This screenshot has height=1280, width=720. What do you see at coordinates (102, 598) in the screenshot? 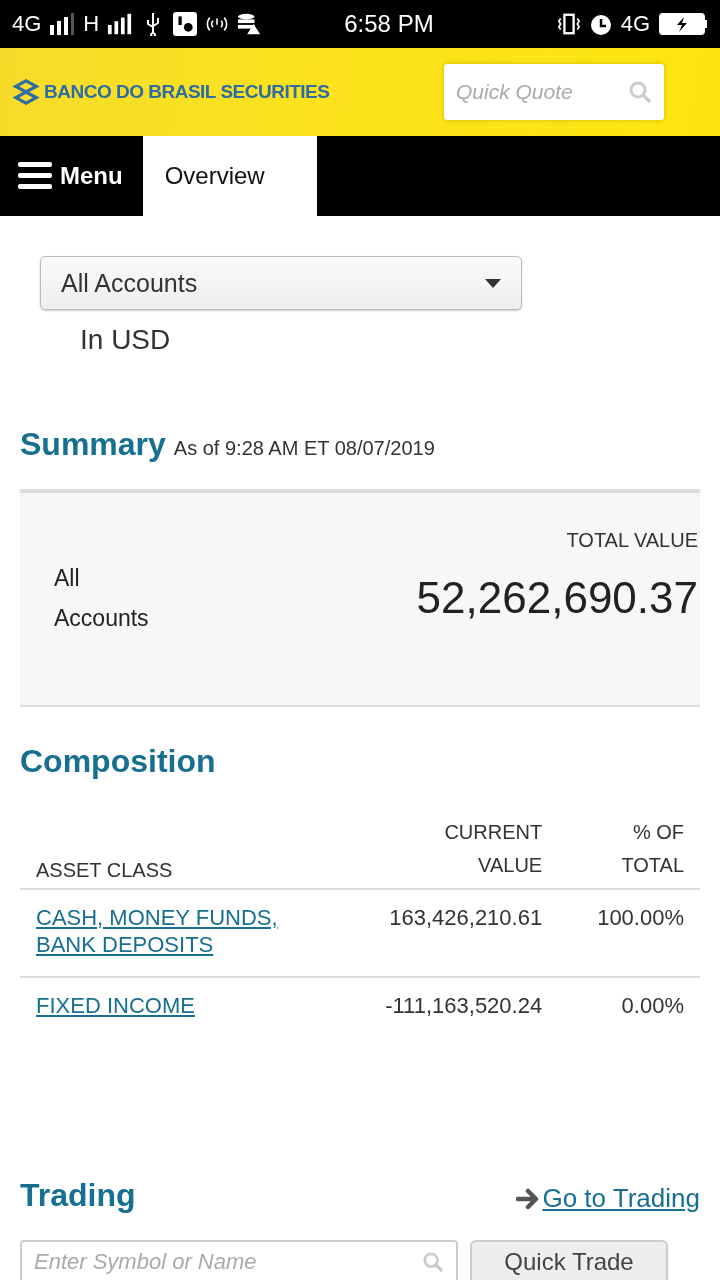
I see `account-label: All Accounts` at bounding box center [102, 598].